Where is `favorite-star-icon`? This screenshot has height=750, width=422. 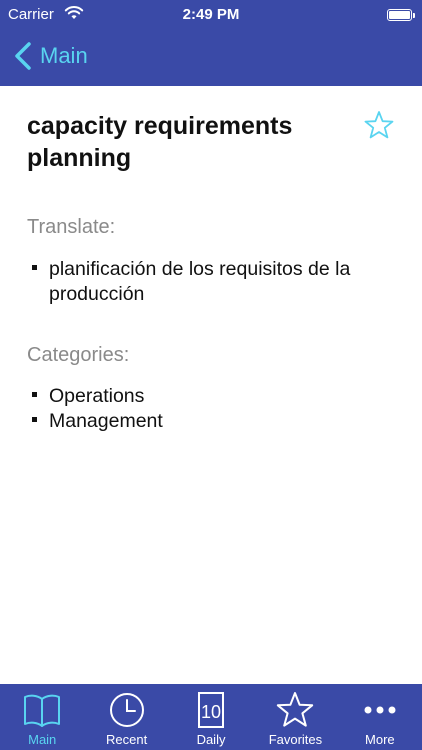
favorite-star-icon is located at coordinates (379, 125).